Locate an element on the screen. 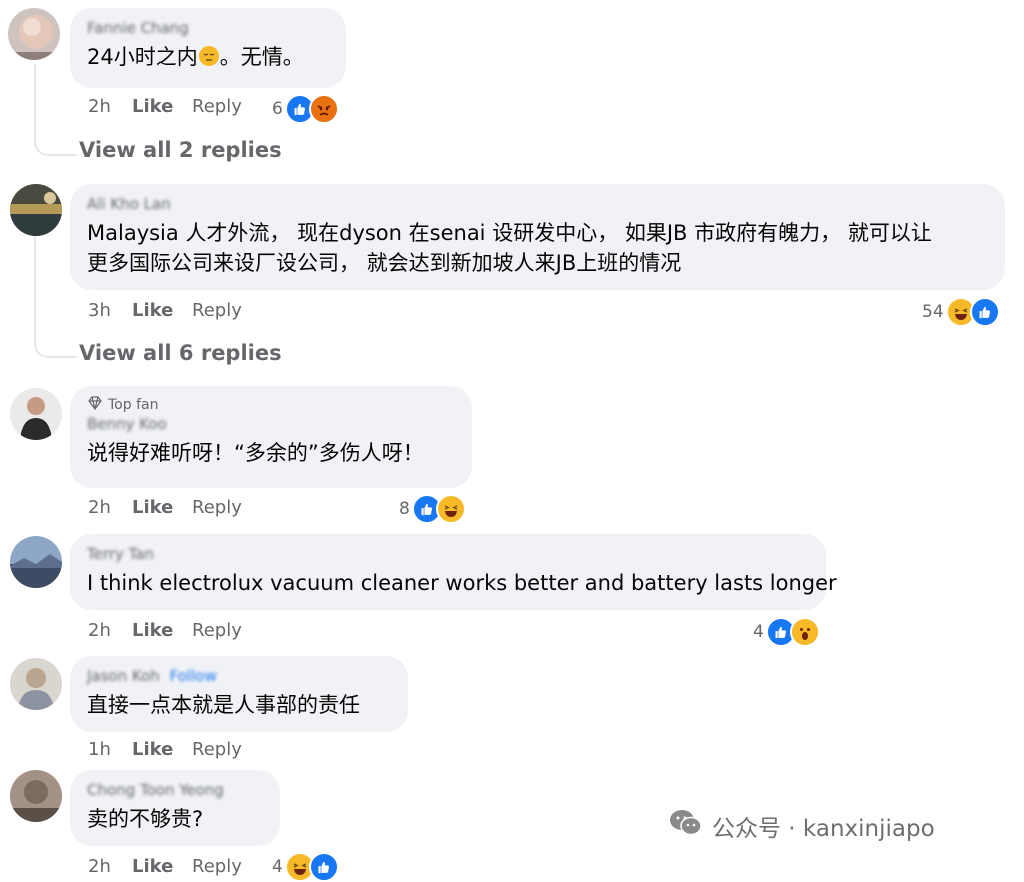  comment-time: 3h is located at coordinates (110, 310).